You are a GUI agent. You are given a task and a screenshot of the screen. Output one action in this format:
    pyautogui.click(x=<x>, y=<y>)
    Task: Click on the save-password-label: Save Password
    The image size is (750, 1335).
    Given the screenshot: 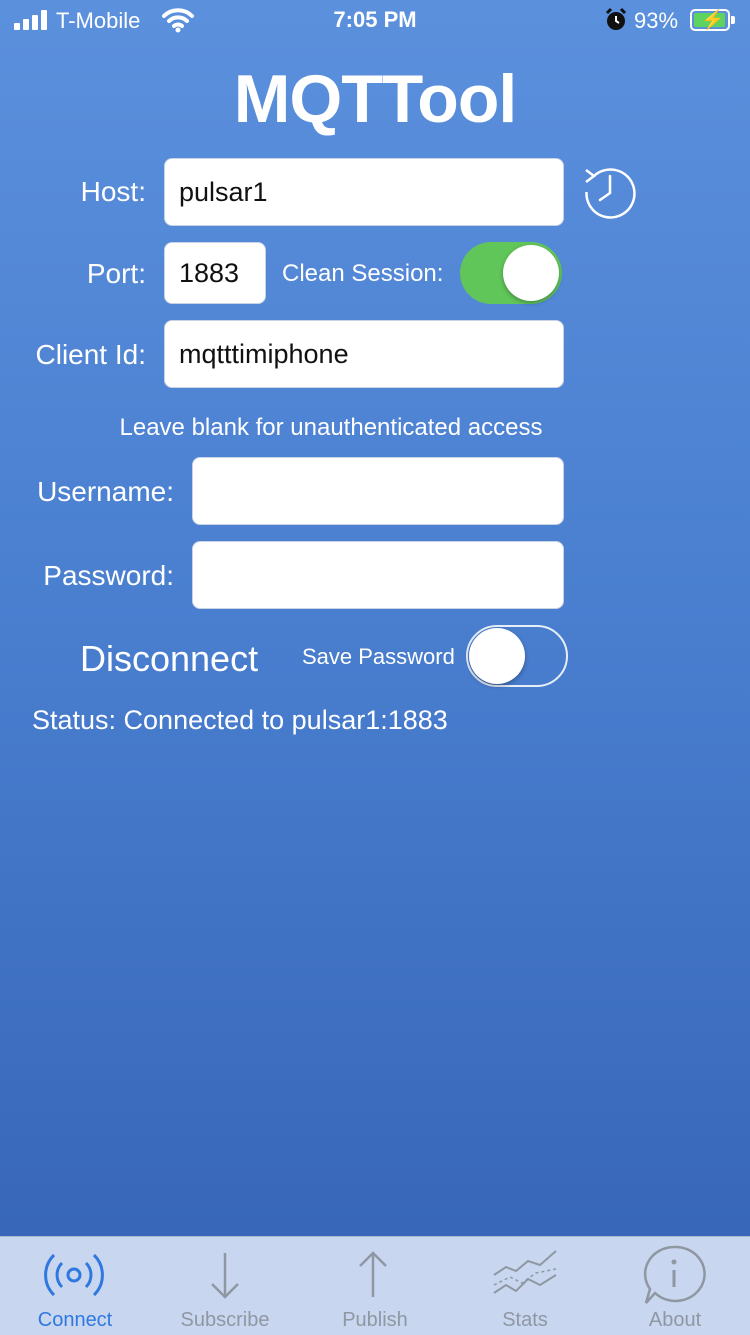 What is the action you would take?
    pyautogui.click(x=378, y=656)
    